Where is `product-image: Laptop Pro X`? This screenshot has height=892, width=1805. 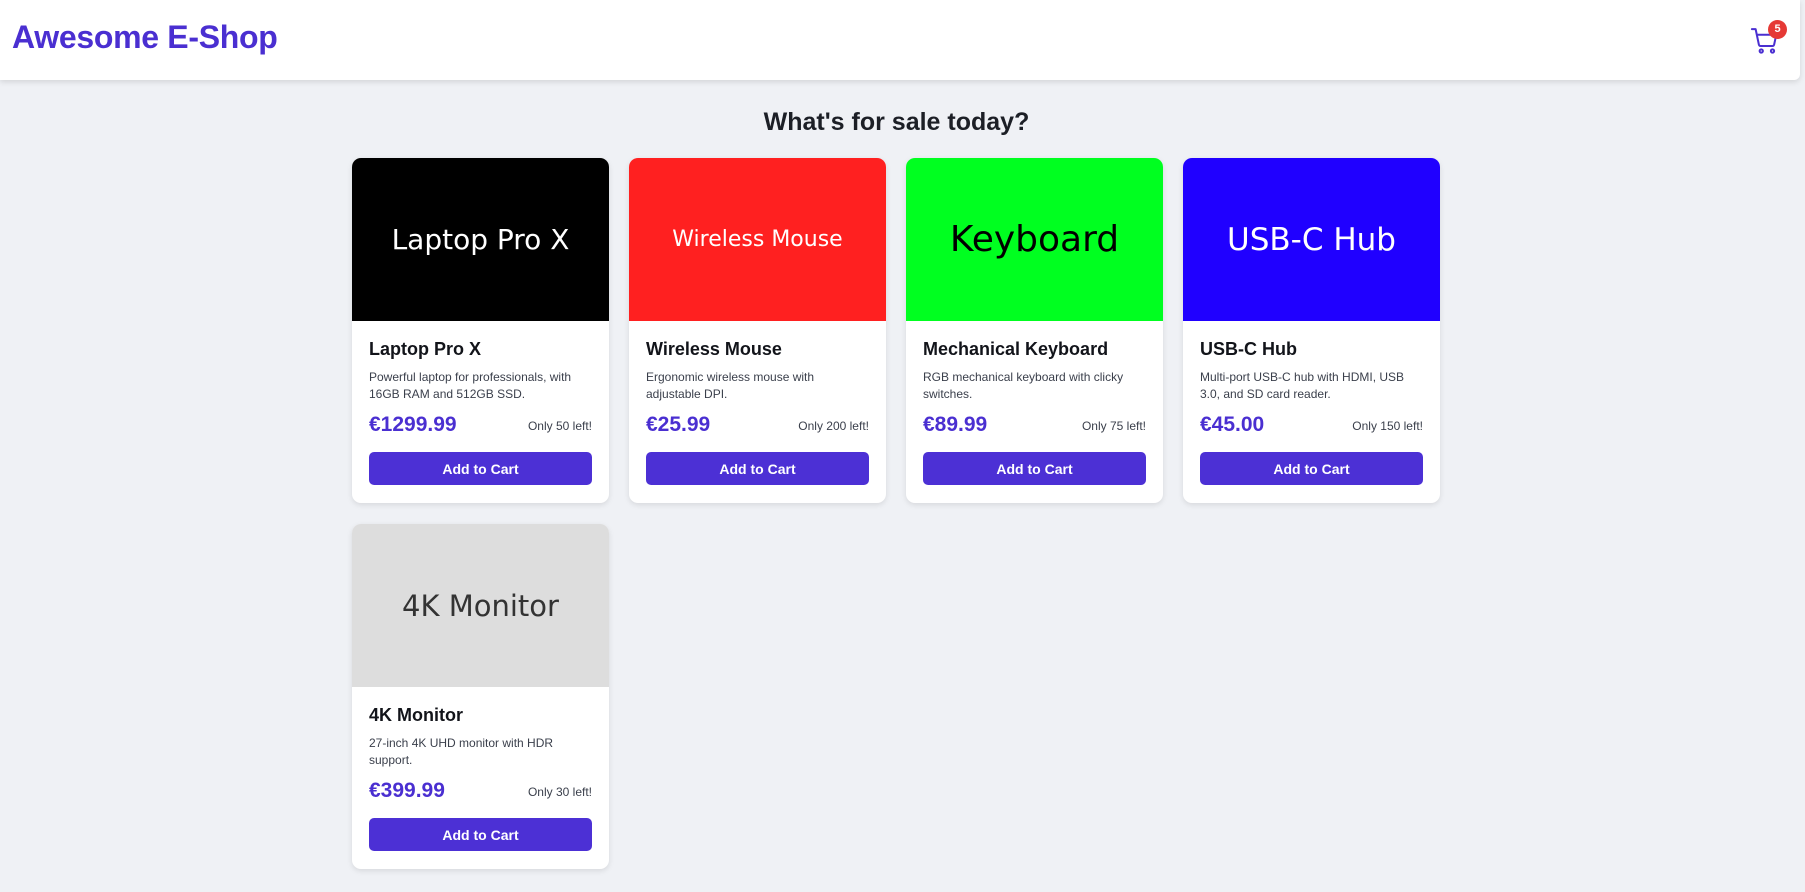
product-image: Laptop Pro X is located at coordinates (480, 239).